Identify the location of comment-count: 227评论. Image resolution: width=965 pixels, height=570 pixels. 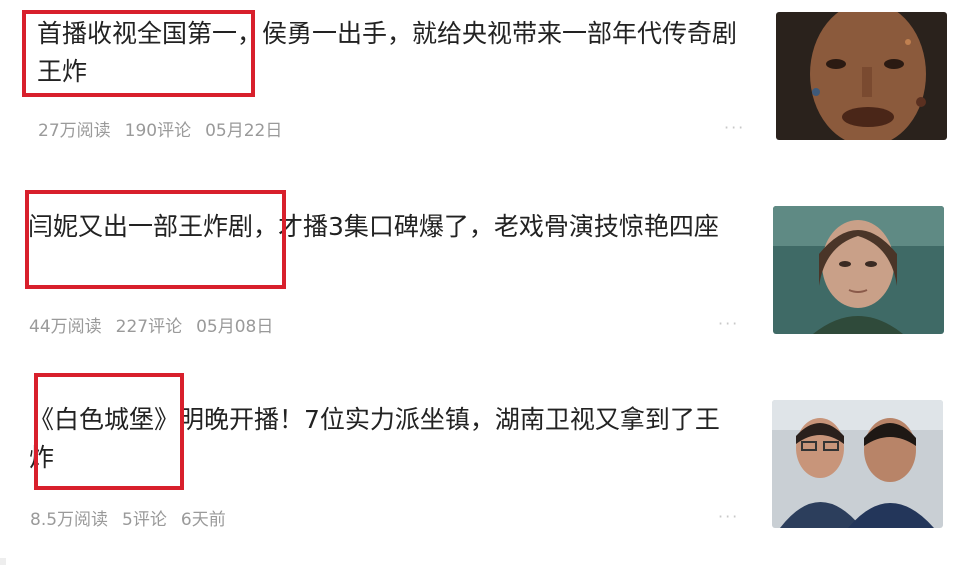
(149, 327).